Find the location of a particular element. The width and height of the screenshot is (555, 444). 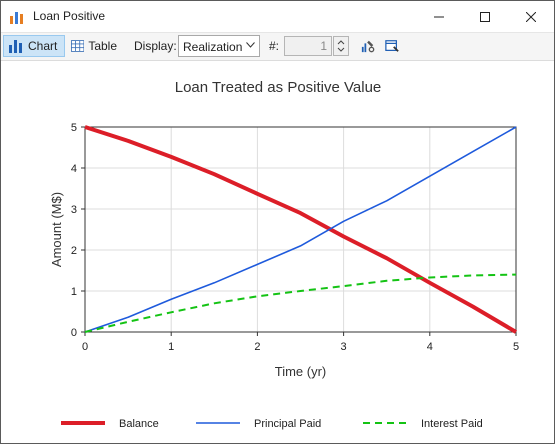

realization-spinner is located at coordinates (341, 46).